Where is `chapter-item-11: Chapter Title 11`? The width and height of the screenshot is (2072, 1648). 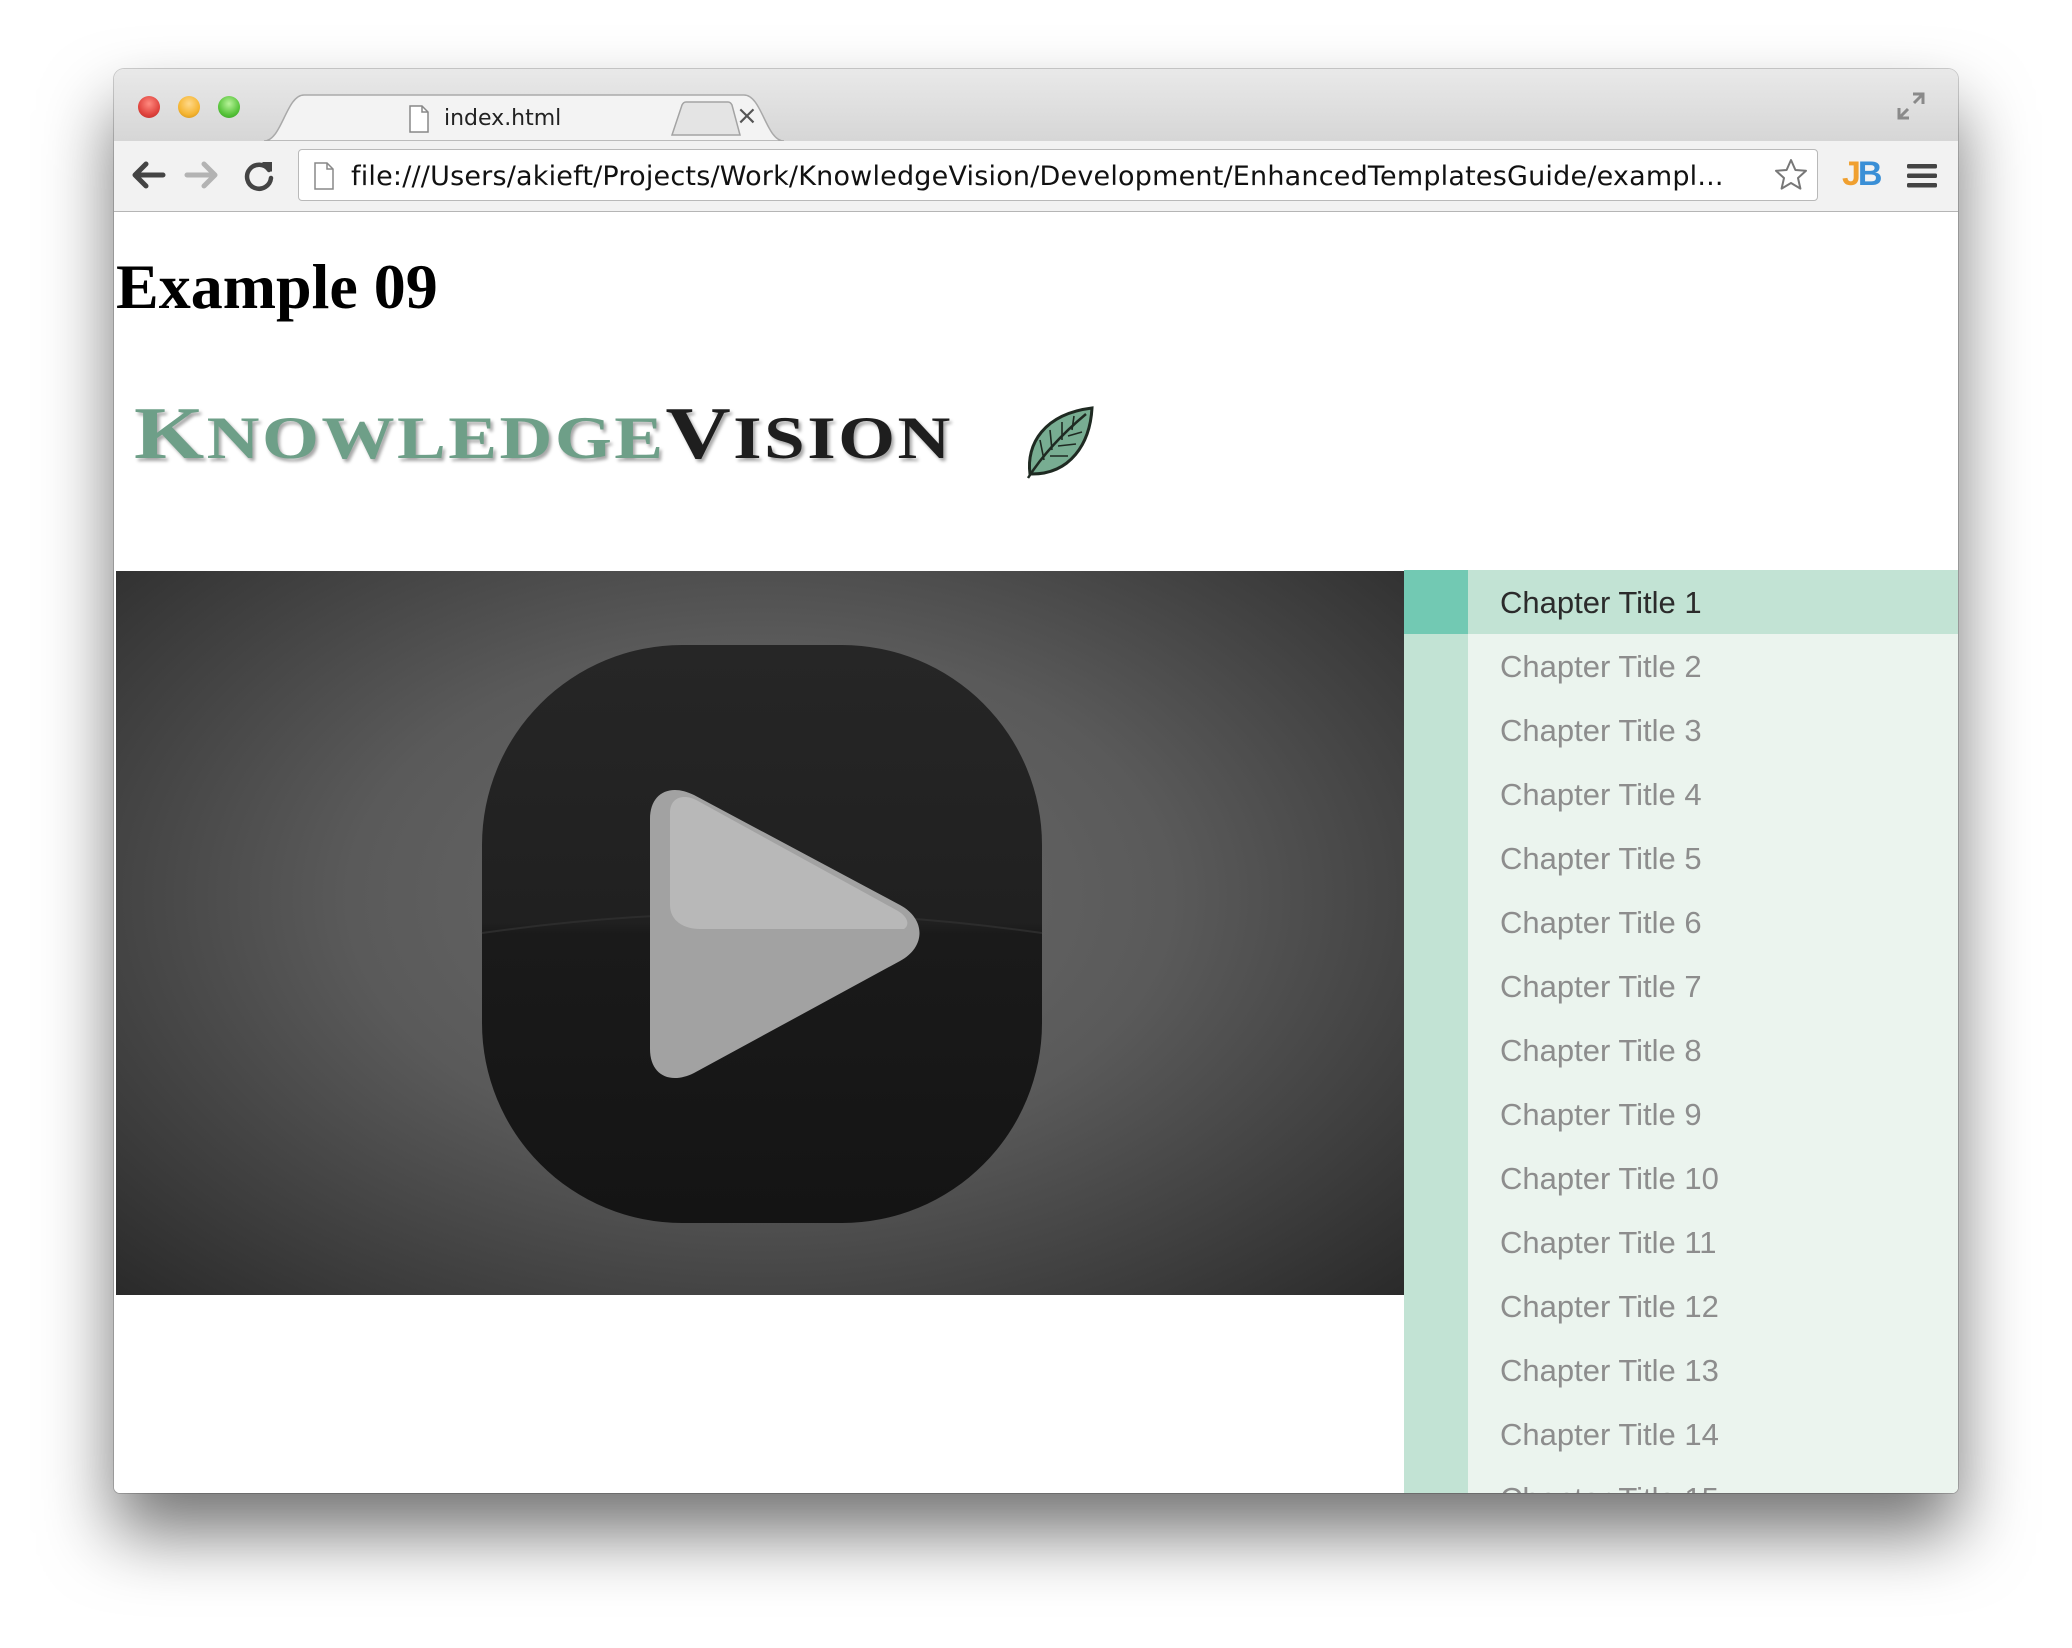
chapter-item-11: Chapter Title 11 is located at coordinates (1681, 1242).